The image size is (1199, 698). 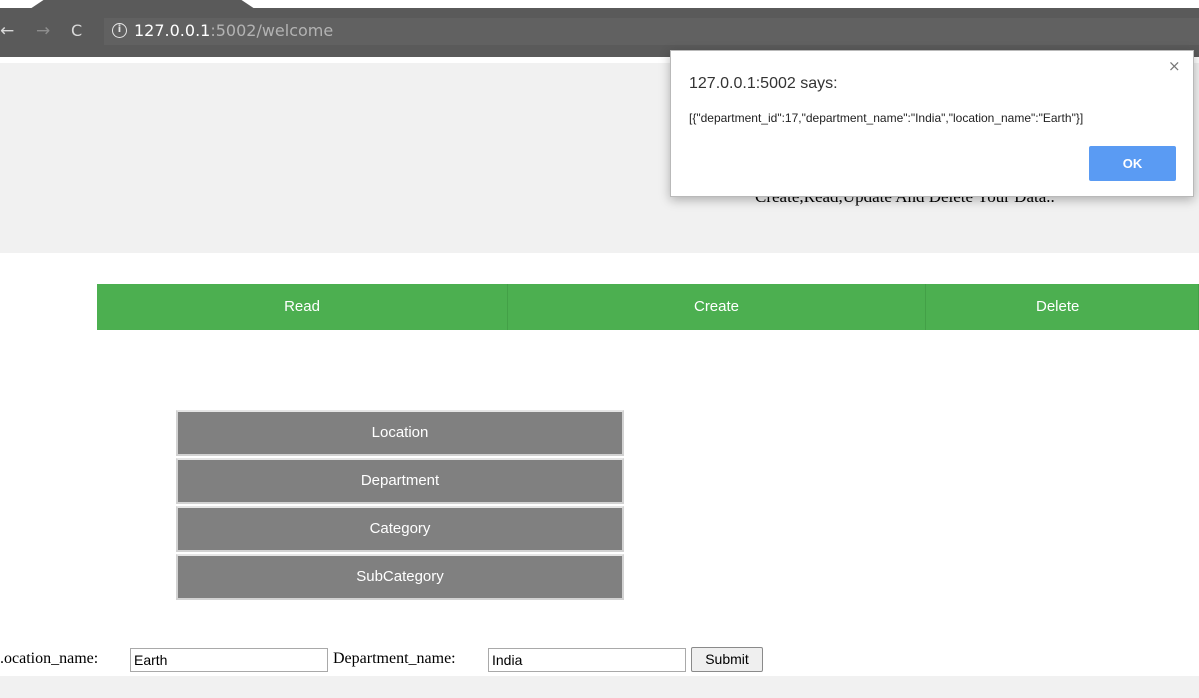 What do you see at coordinates (43, 31) in the screenshot?
I see `forward-arrow-icon: →` at bounding box center [43, 31].